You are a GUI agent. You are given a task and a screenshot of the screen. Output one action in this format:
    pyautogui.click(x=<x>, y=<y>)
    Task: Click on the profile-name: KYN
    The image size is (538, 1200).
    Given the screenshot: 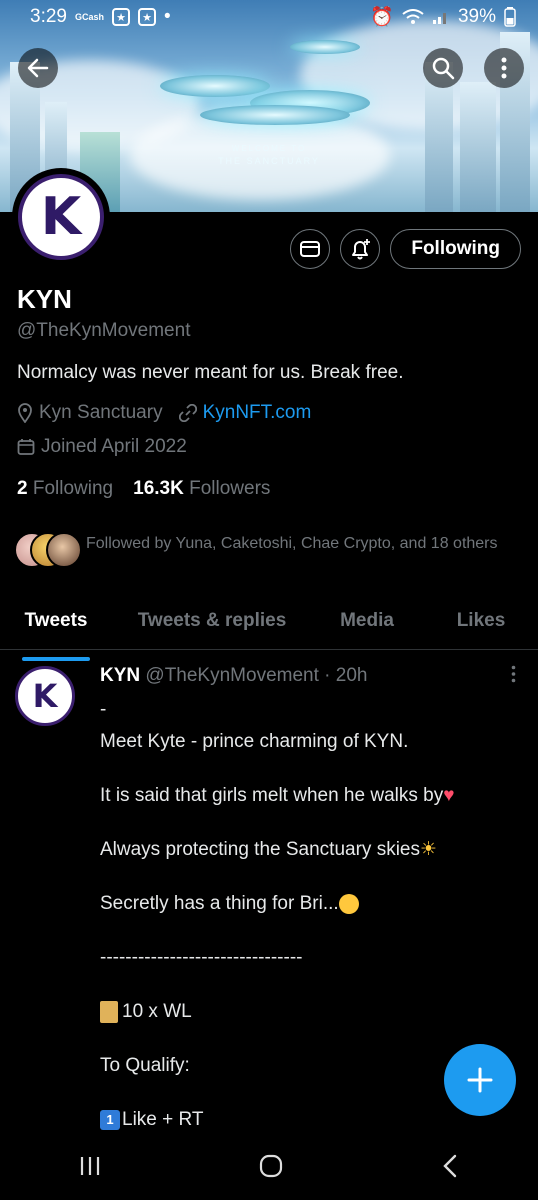 What is the action you would take?
    pyautogui.click(x=44, y=299)
    